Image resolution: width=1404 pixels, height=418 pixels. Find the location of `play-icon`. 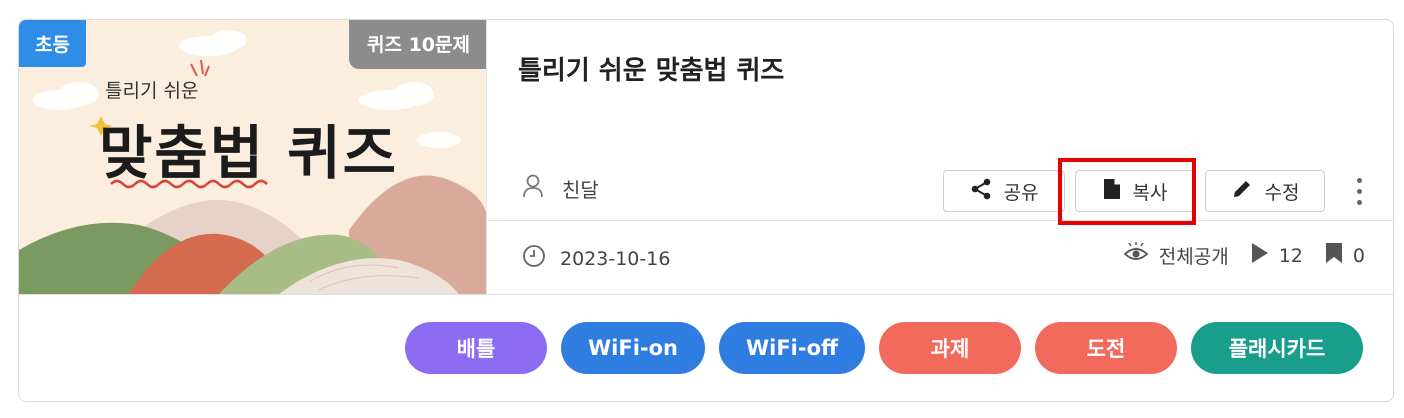

play-icon is located at coordinates (1260, 255).